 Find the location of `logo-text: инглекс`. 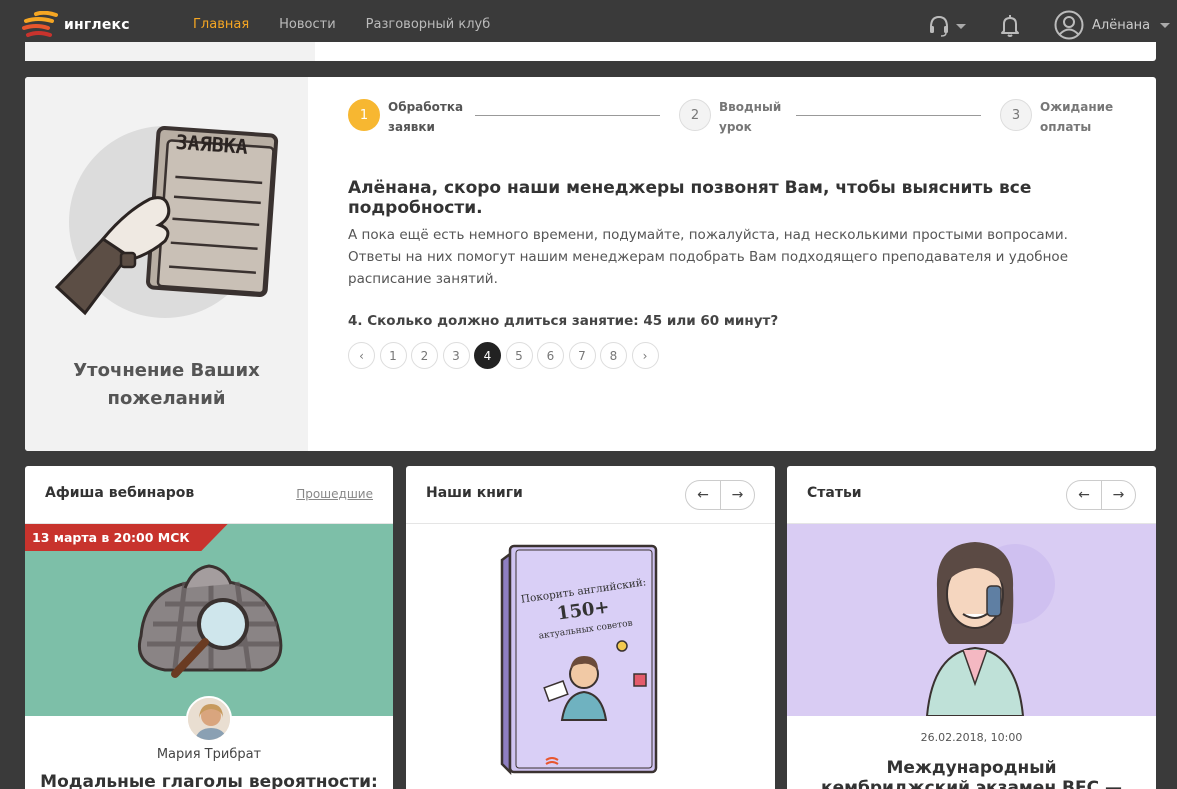

logo-text: инглекс is located at coordinates (97, 25).